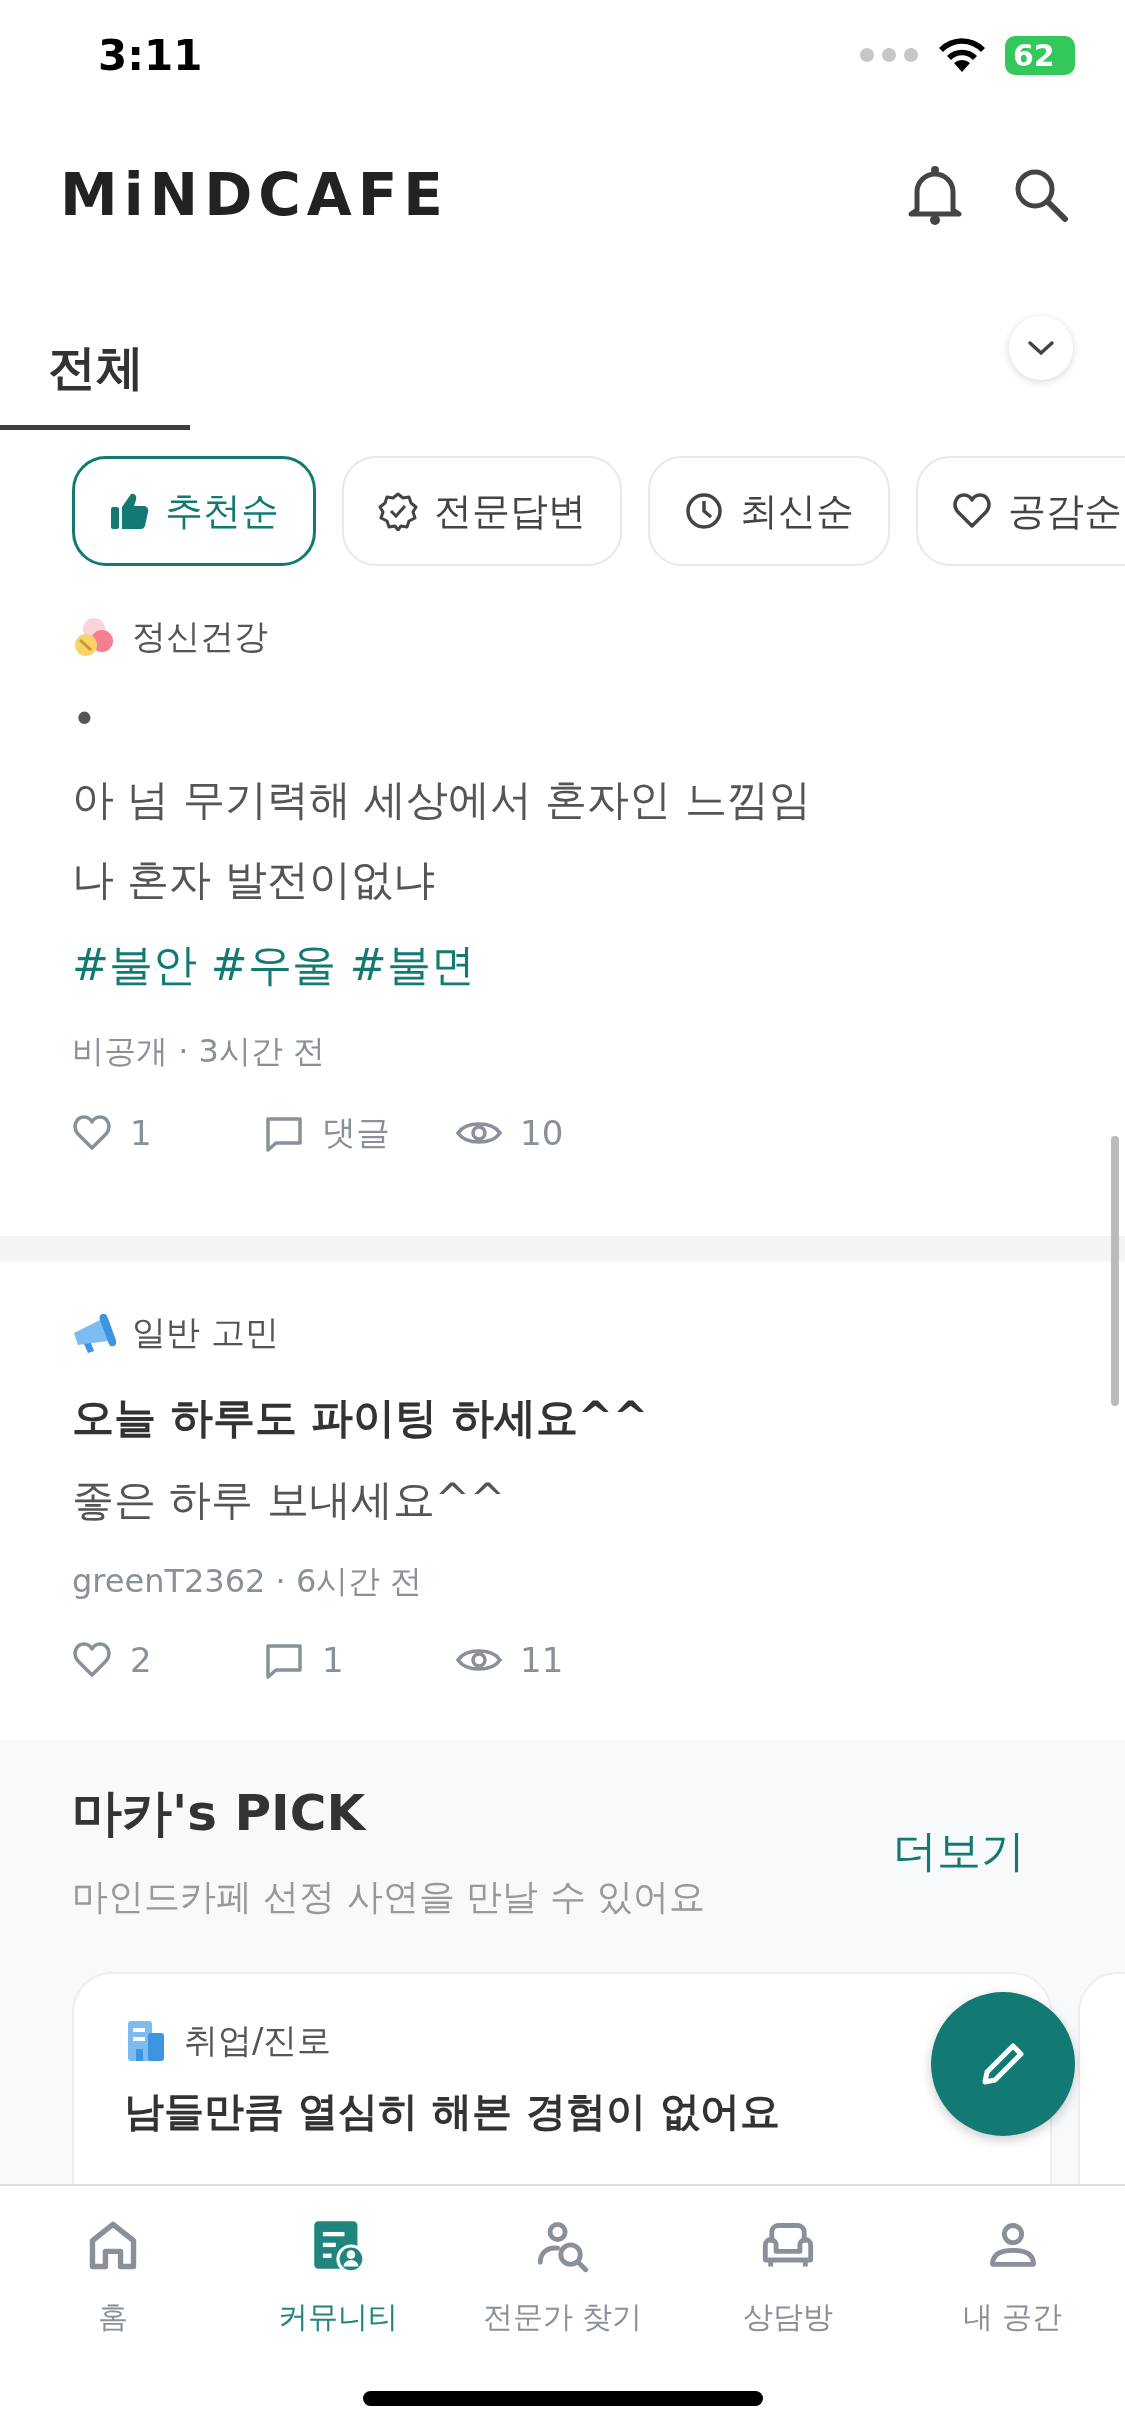 Image resolution: width=1125 pixels, height=2436 pixels. I want to click on category-label: 정신건강, so click(200, 636).